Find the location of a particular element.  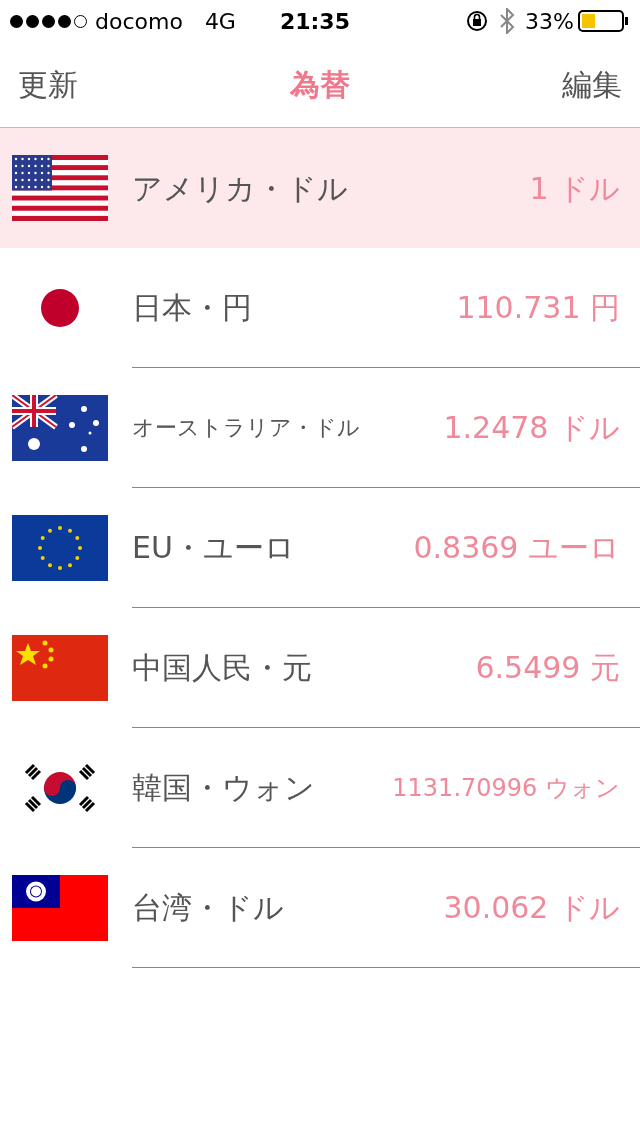

nav-title: 為替 is located at coordinates (320, 85).